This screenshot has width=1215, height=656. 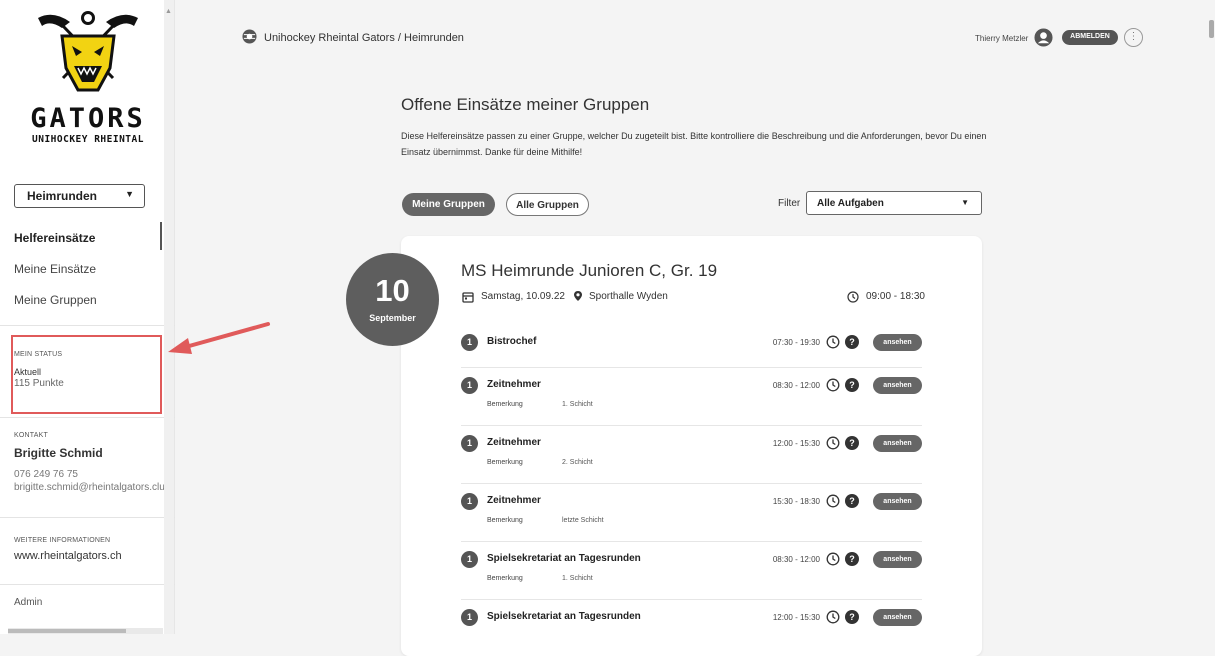 I want to click on main-scrollbar, so click(x=1207, y=317).